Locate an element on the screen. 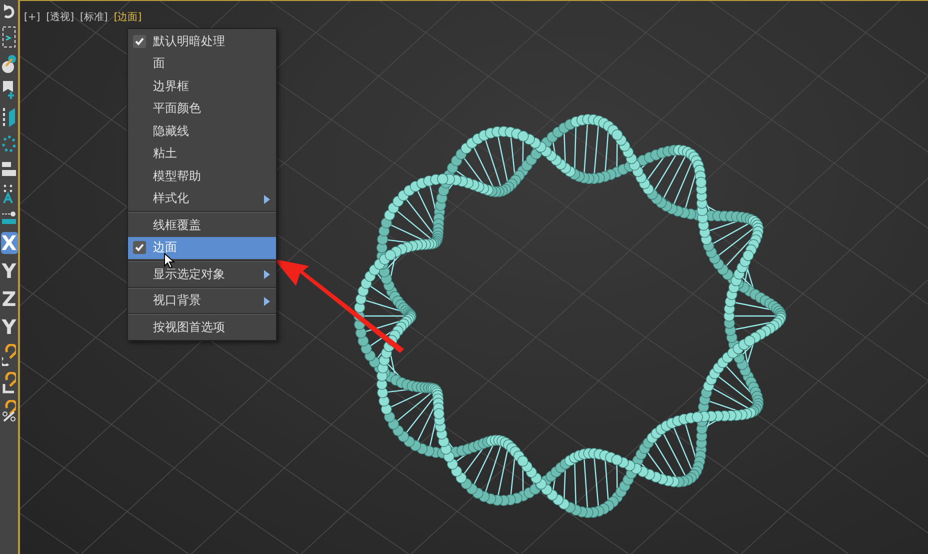 This screenshot has height=554, width=928. menu-item: 默认明暗处理 is located at coordinates (202, 41).